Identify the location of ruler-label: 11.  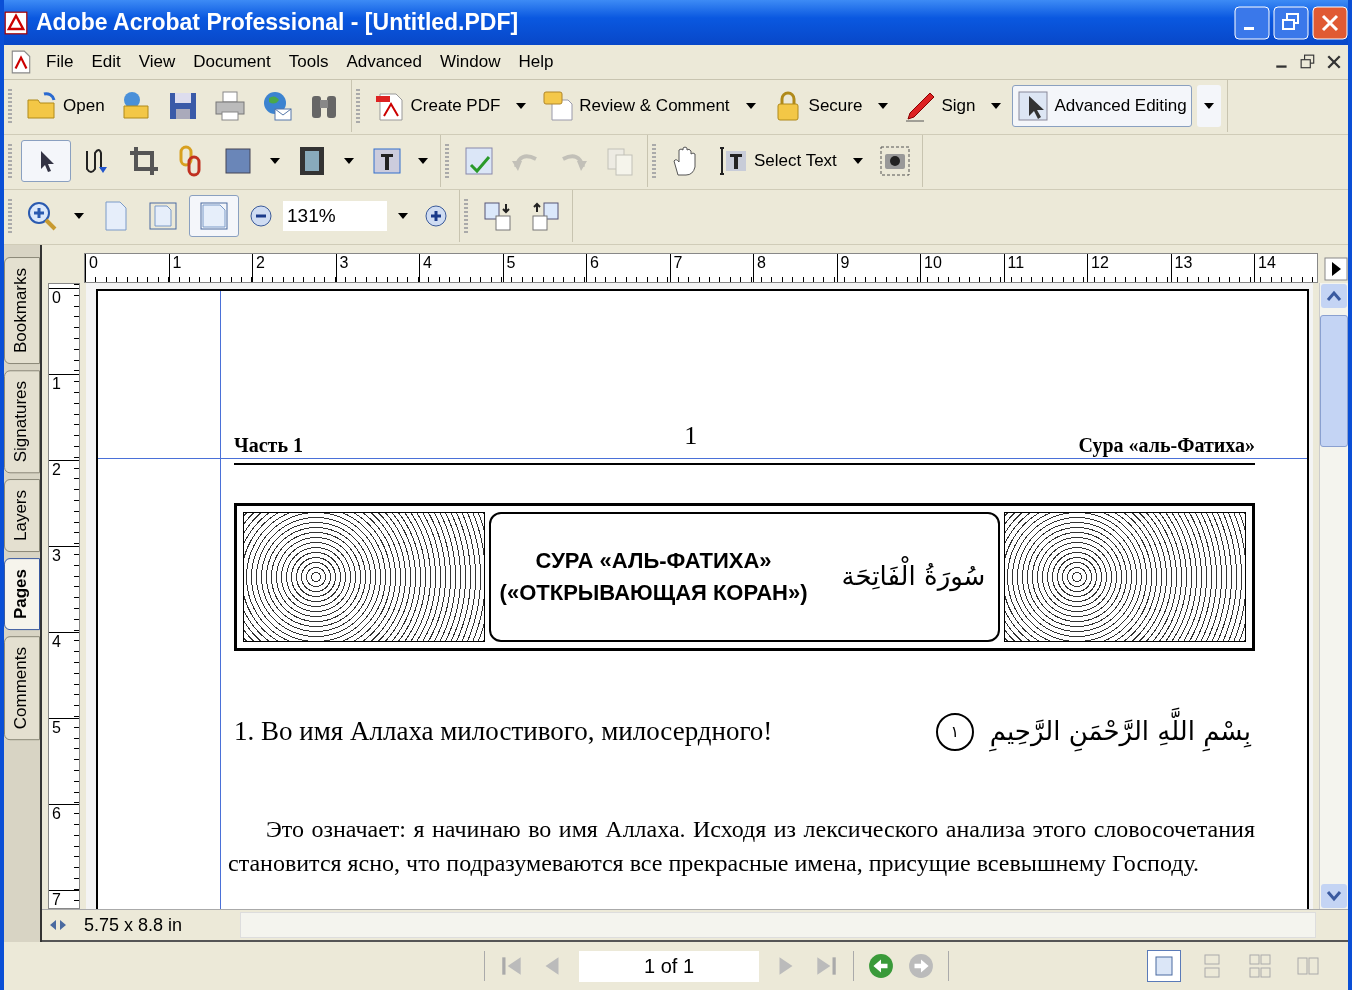
(1045, 268).